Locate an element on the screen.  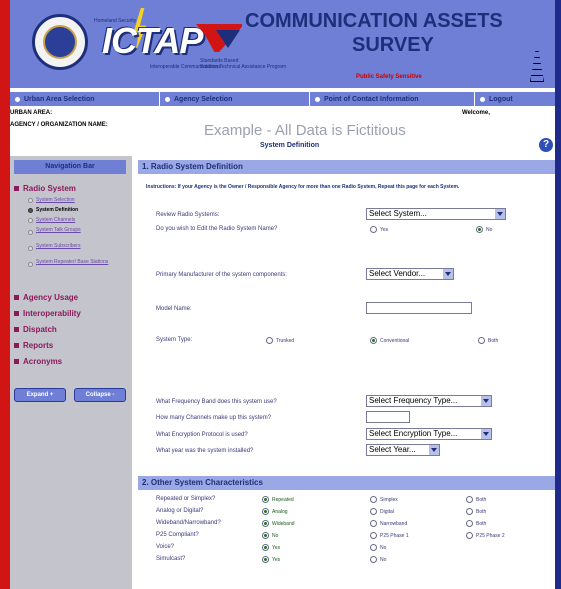
urban-area-label: URBAN AREA: is located at coordinates (31, 113).